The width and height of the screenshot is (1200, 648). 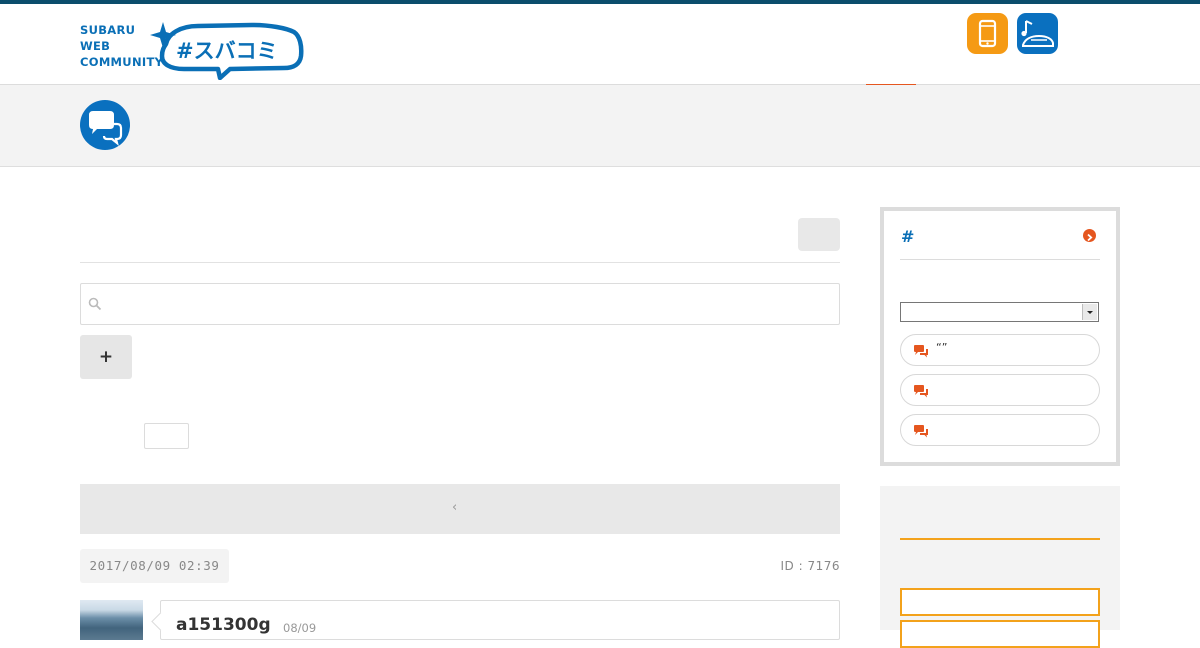 I want to click on search-icon, so click(x=95, y=304).